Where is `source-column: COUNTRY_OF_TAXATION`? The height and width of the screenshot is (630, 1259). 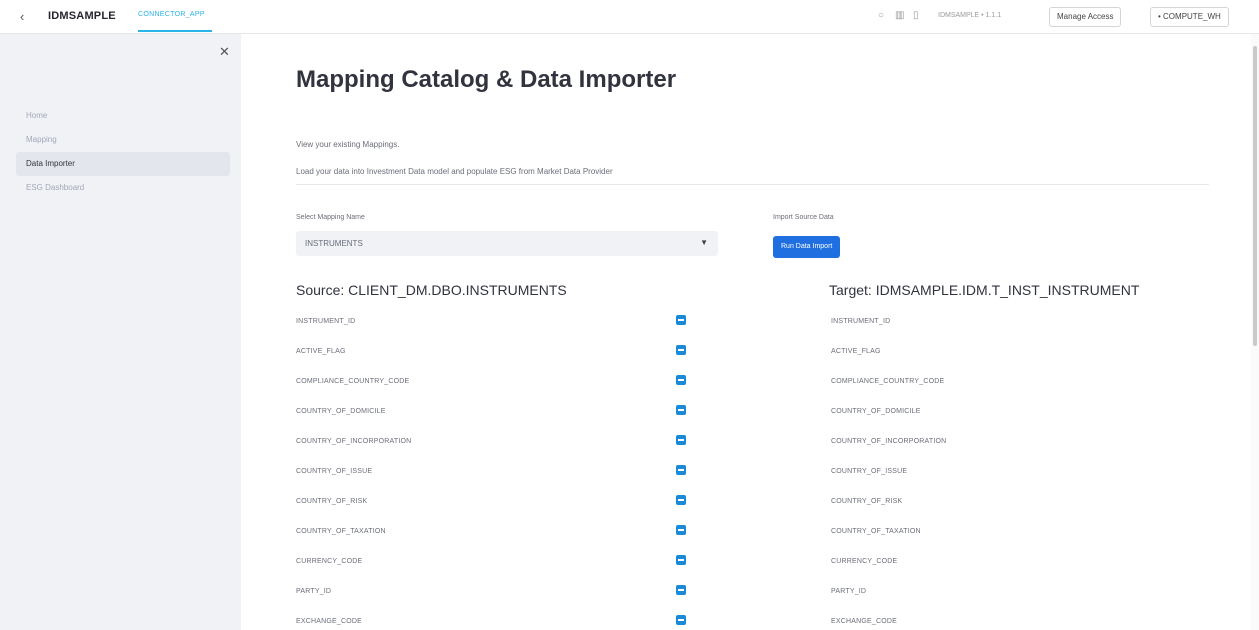
source-column: COUNTRY_OF_TAXATION is located at coordinates (341, 531).